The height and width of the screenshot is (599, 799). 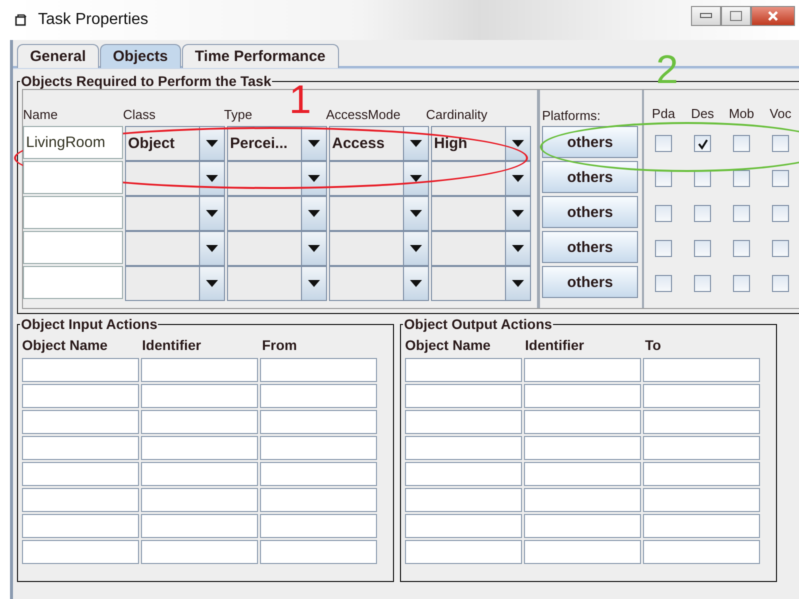 I want to click on dropdown: Object, so click(x=175, y=143).